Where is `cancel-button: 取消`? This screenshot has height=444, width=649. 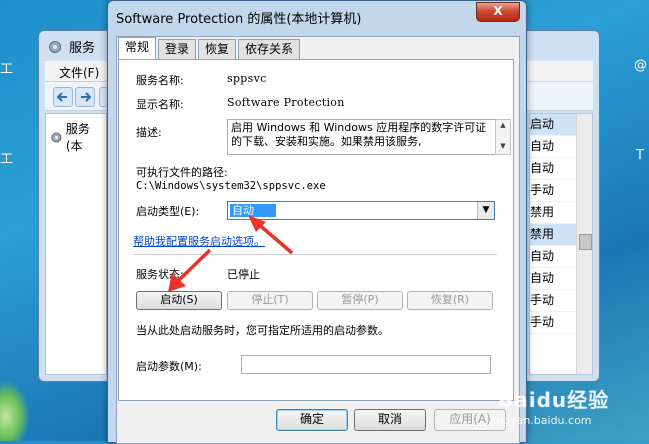 cancel-button: 取消 is located at coordinates (390, 420).